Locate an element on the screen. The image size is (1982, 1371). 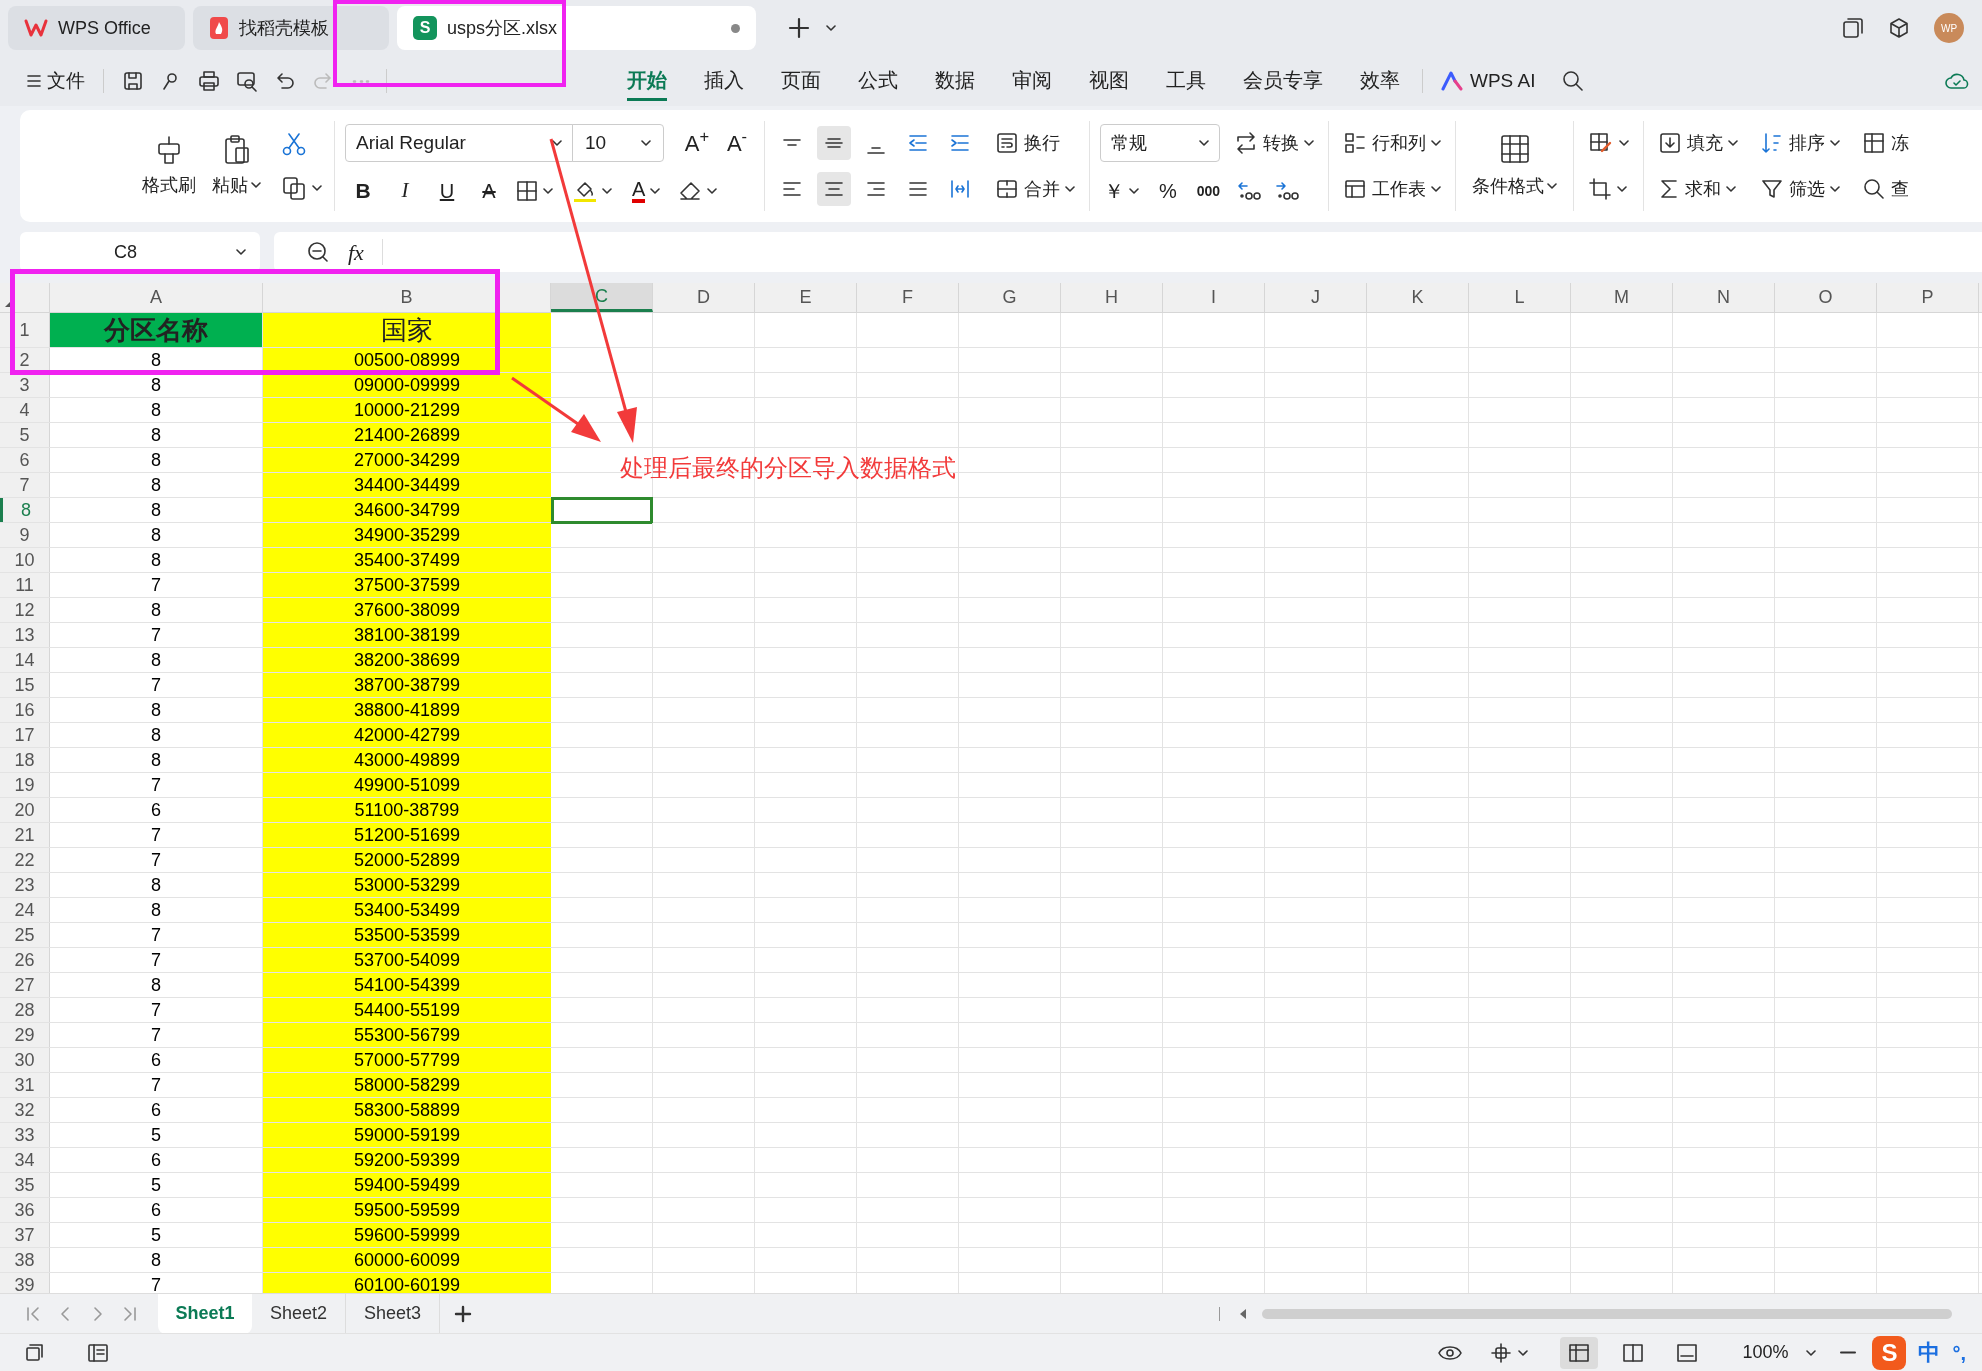
sort-button: 排序 is located at coordinates (1800, 143).